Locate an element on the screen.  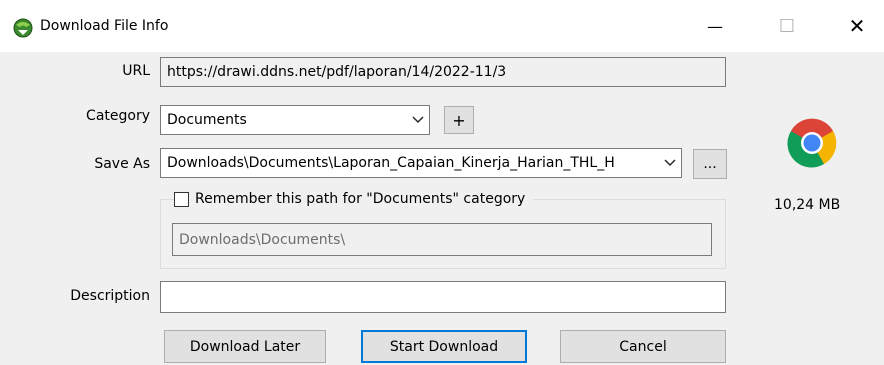
start-download-button: Start Download is located at coordinates (444, 346).